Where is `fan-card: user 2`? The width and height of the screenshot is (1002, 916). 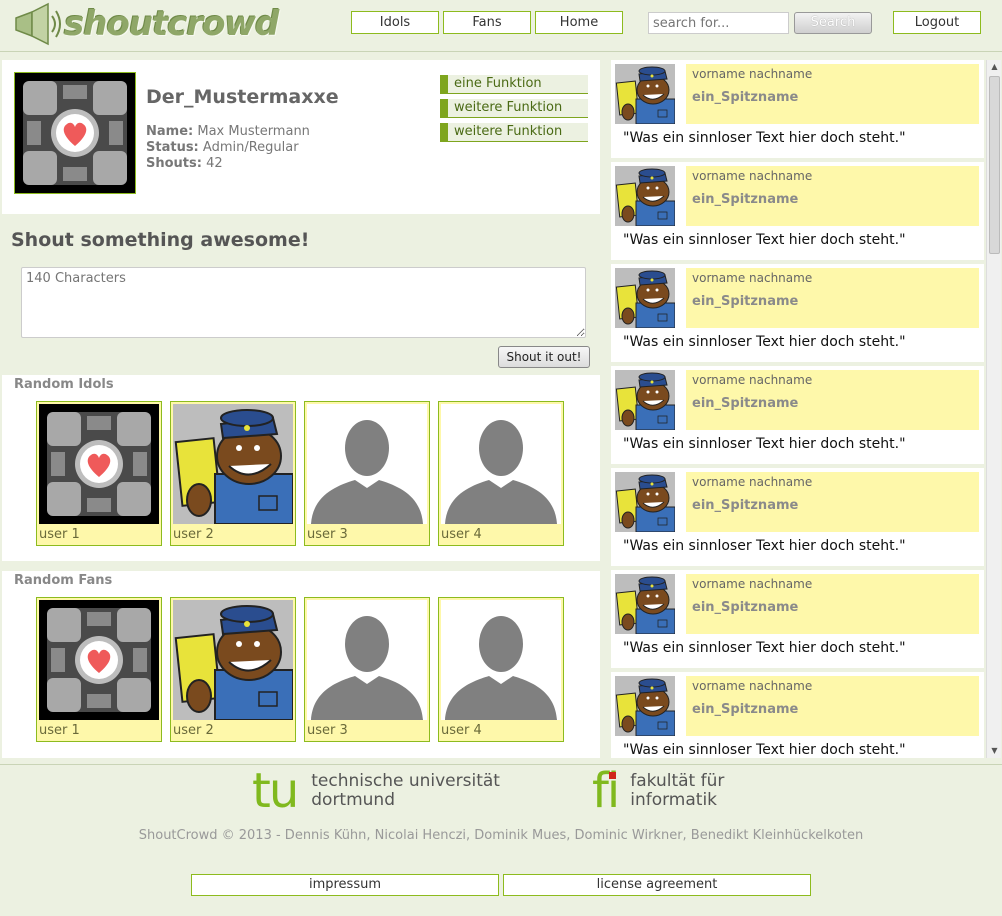 fan-card: user 2 is located at coordinates (233, 669).